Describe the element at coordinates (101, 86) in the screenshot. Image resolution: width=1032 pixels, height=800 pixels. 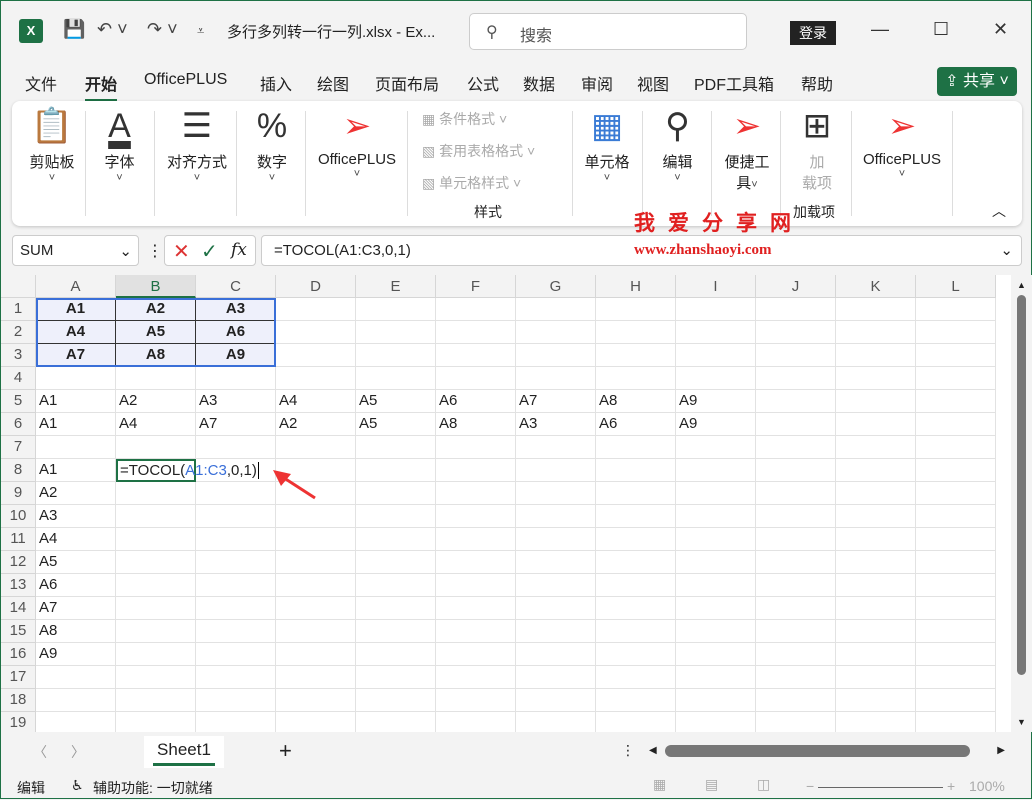
I see `tab-1: 开始` at that location.